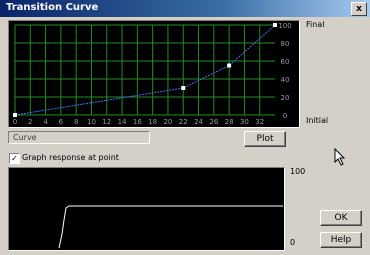 The height and width of the screenshot is (255, 370). What do you see at coordinates (229, 122) in the screenshot?
I see `x-tick-label: 28` at bounding box center [229, 122].